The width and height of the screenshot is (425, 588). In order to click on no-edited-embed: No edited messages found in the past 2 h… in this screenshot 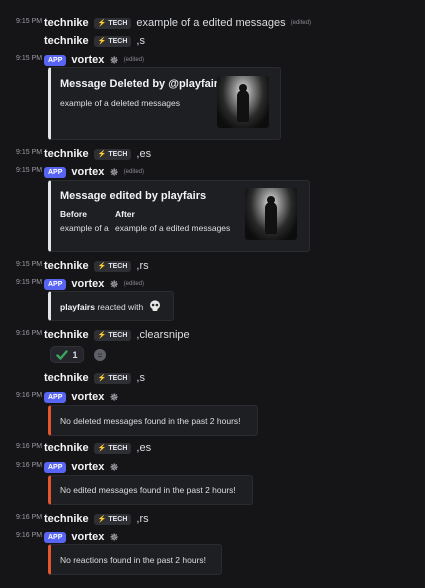, I will do `click(150, 490)`.